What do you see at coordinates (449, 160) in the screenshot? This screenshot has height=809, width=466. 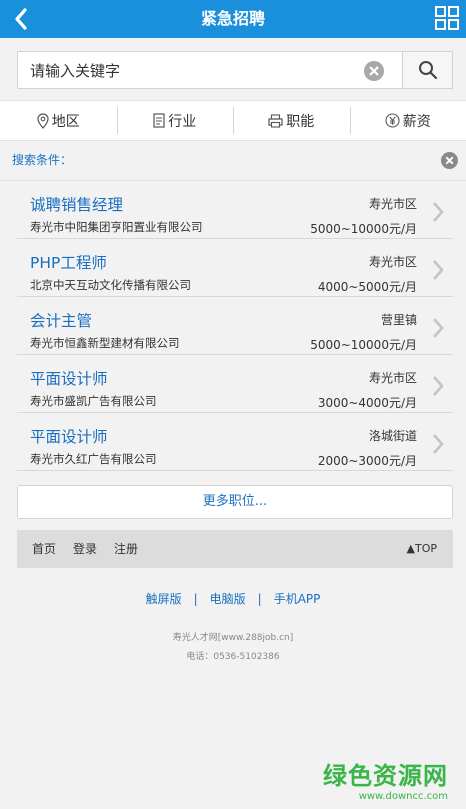 I see `clear-criteria-icon` at bounding box center [449, 160].